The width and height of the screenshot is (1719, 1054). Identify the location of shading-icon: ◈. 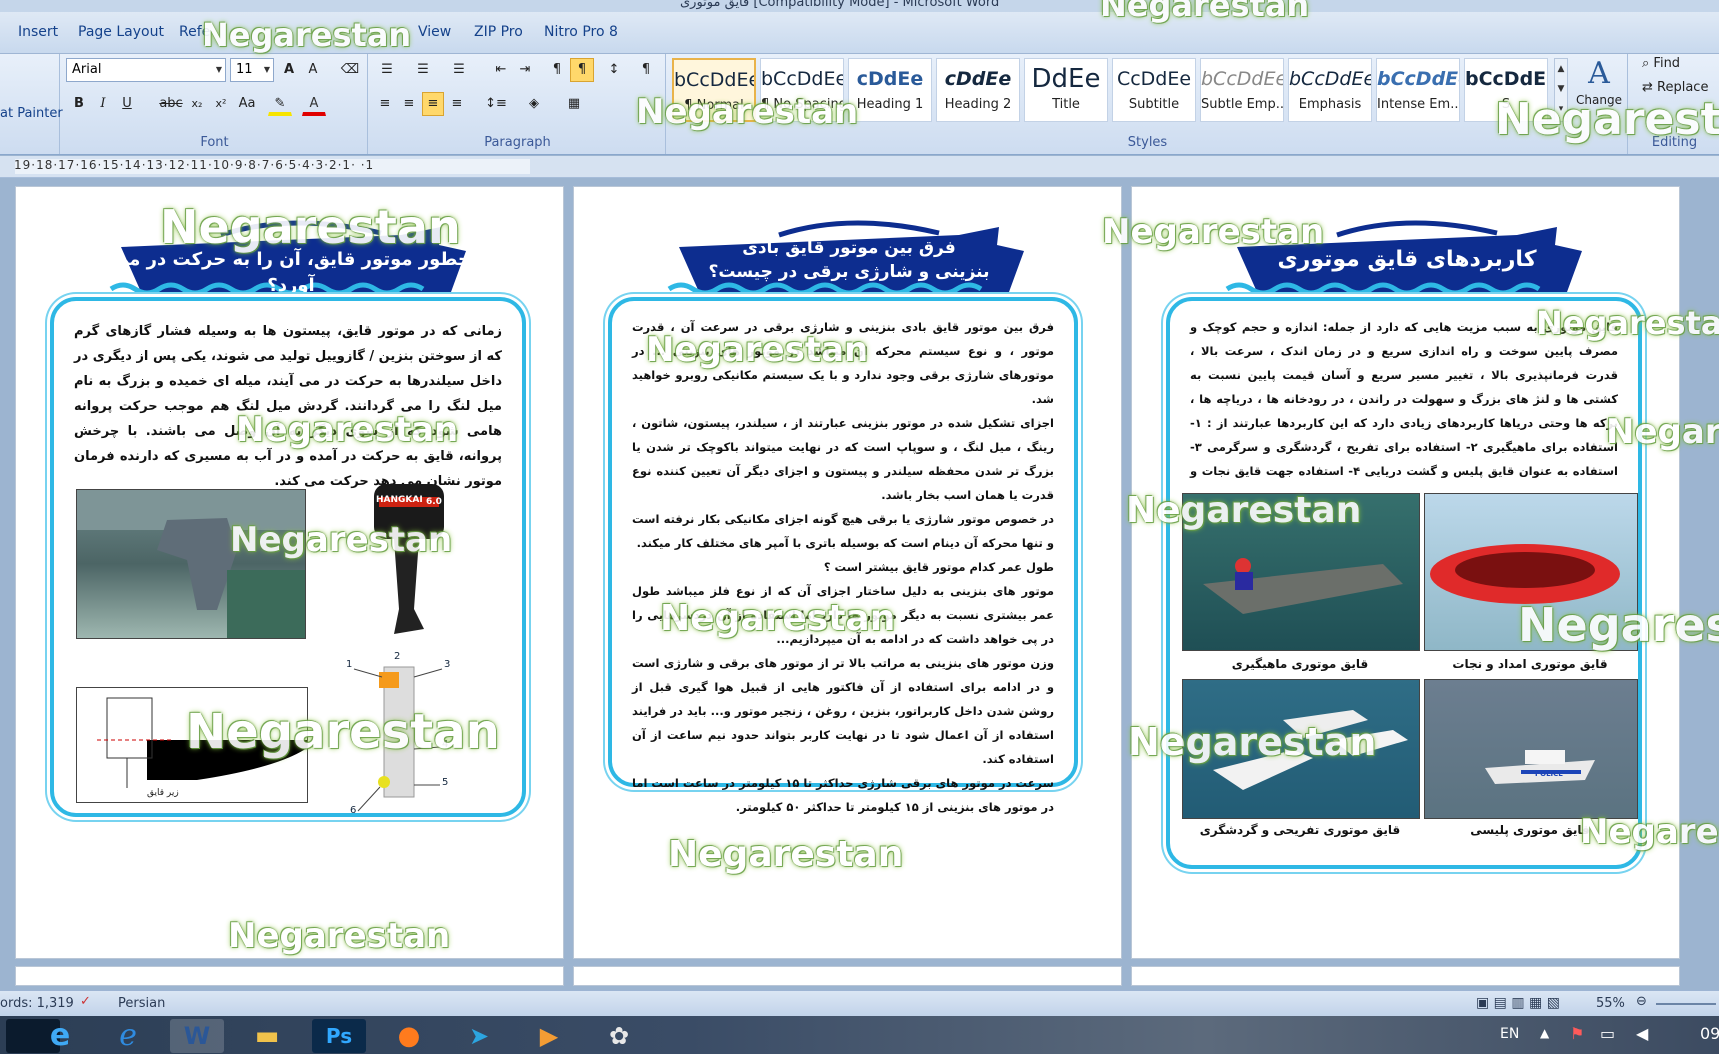
(534, 104).